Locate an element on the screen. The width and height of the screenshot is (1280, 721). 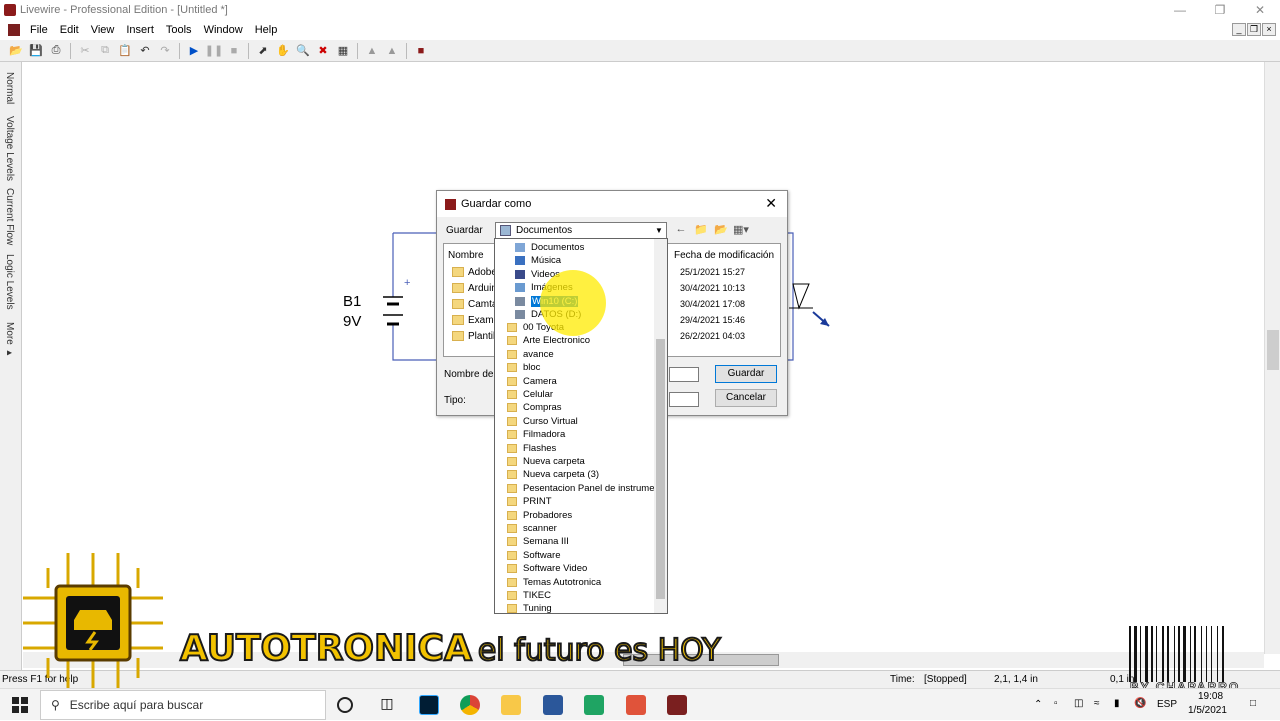
restore-button: ❐ is located at coordinates (1220, 10).